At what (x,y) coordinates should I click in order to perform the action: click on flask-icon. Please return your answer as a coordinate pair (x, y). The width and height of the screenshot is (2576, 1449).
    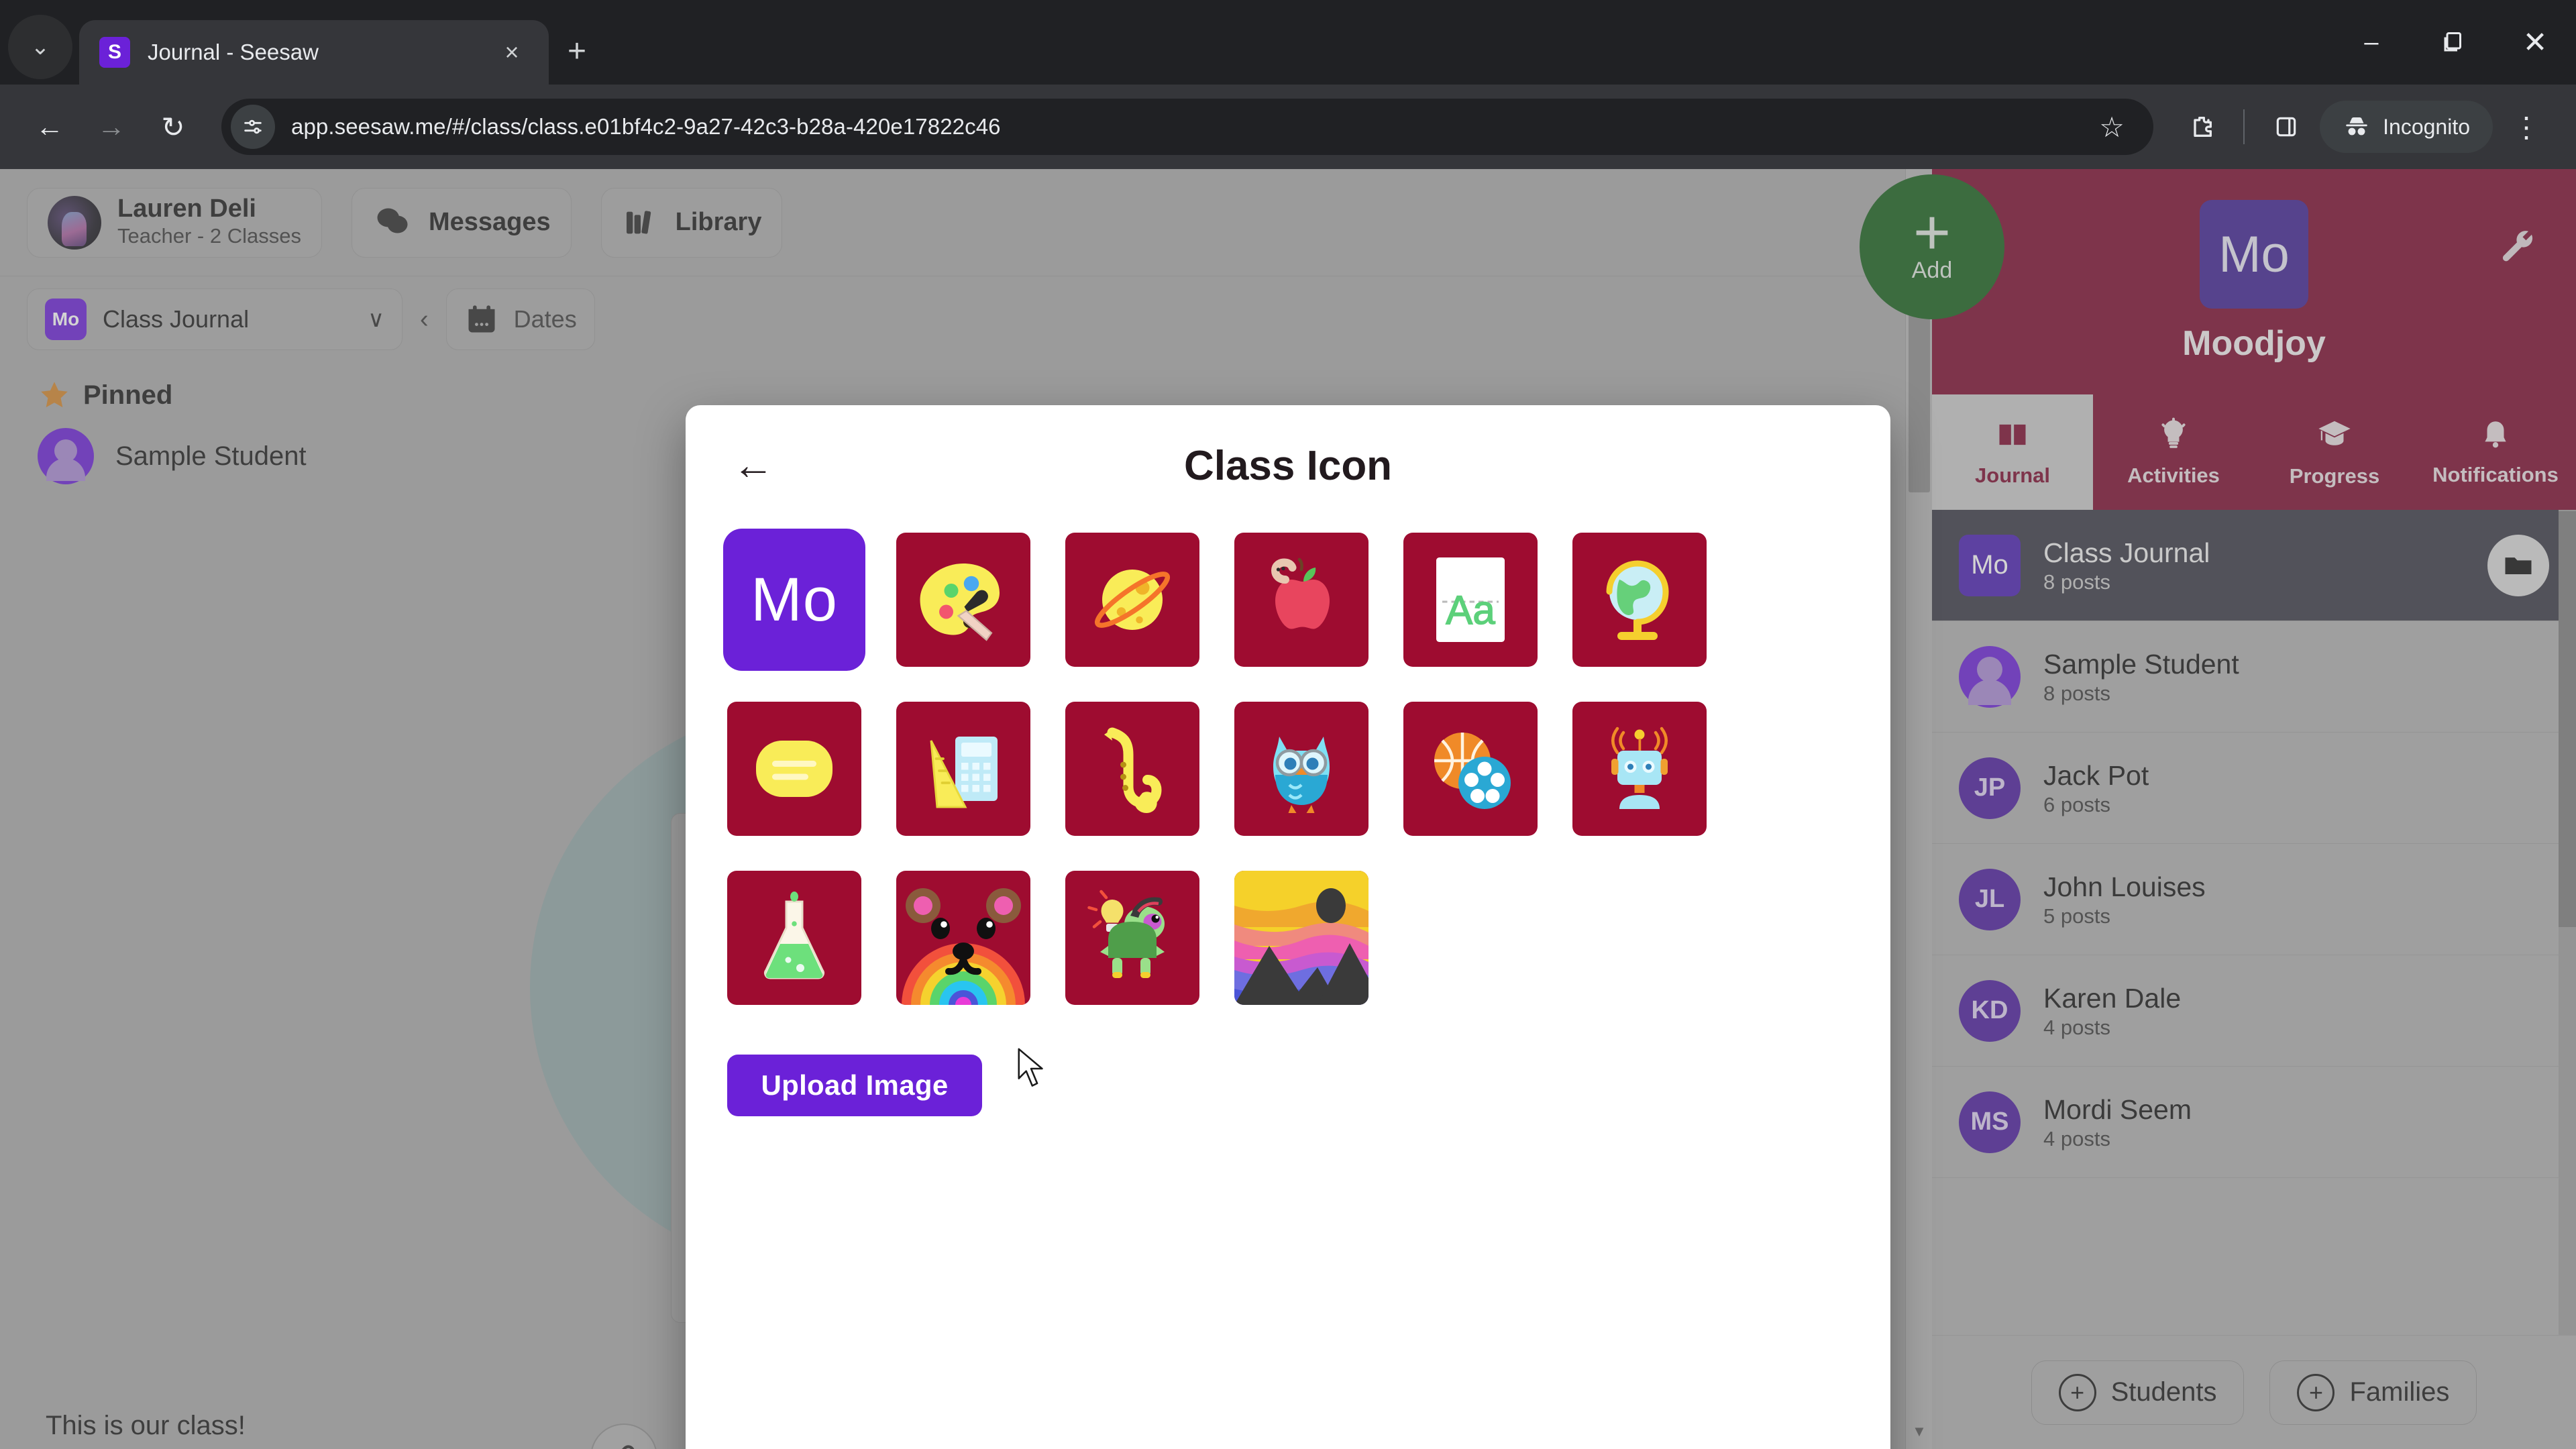
    Looking at the image, I should click on (794, 935).